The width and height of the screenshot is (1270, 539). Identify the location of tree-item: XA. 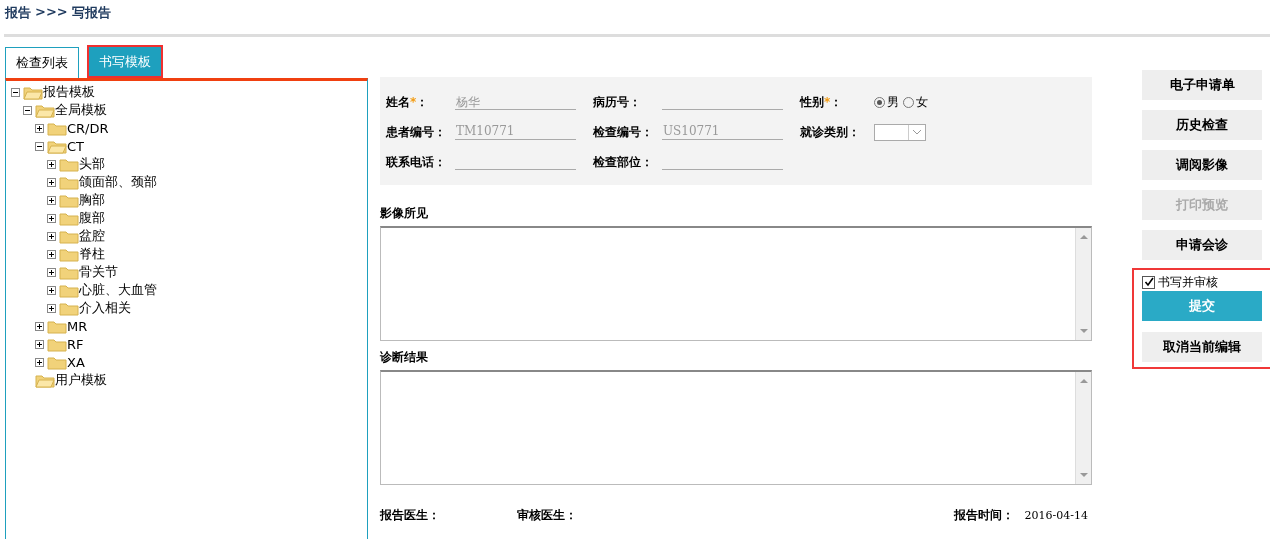
(76, 362).